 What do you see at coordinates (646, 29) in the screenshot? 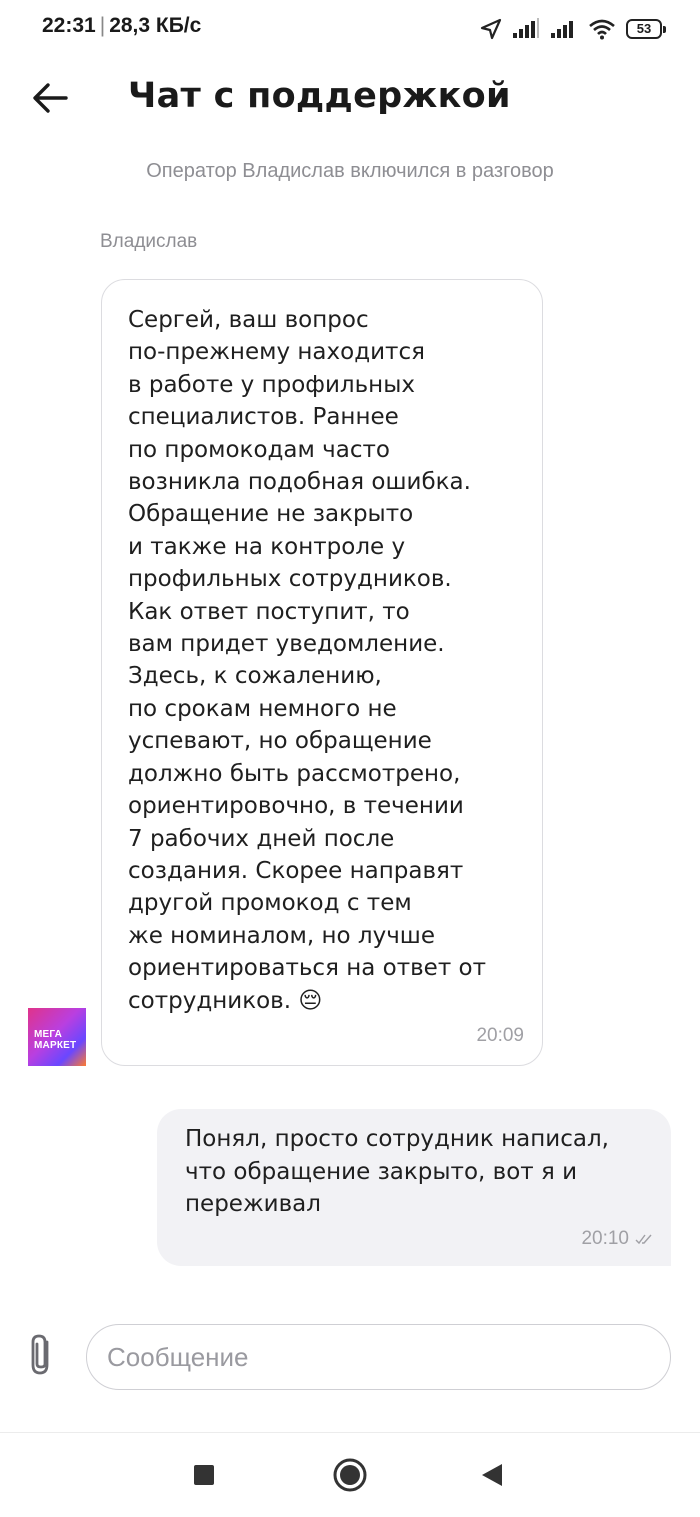
I see `battery-icon: 53` at bounding box center [646, 29].